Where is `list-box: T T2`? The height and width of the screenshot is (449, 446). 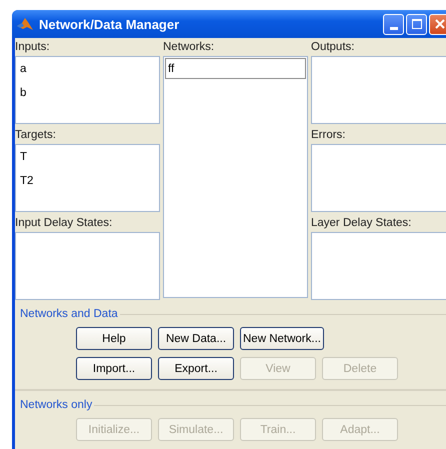 list-box: T T2 is located at coordinates (87, 178).